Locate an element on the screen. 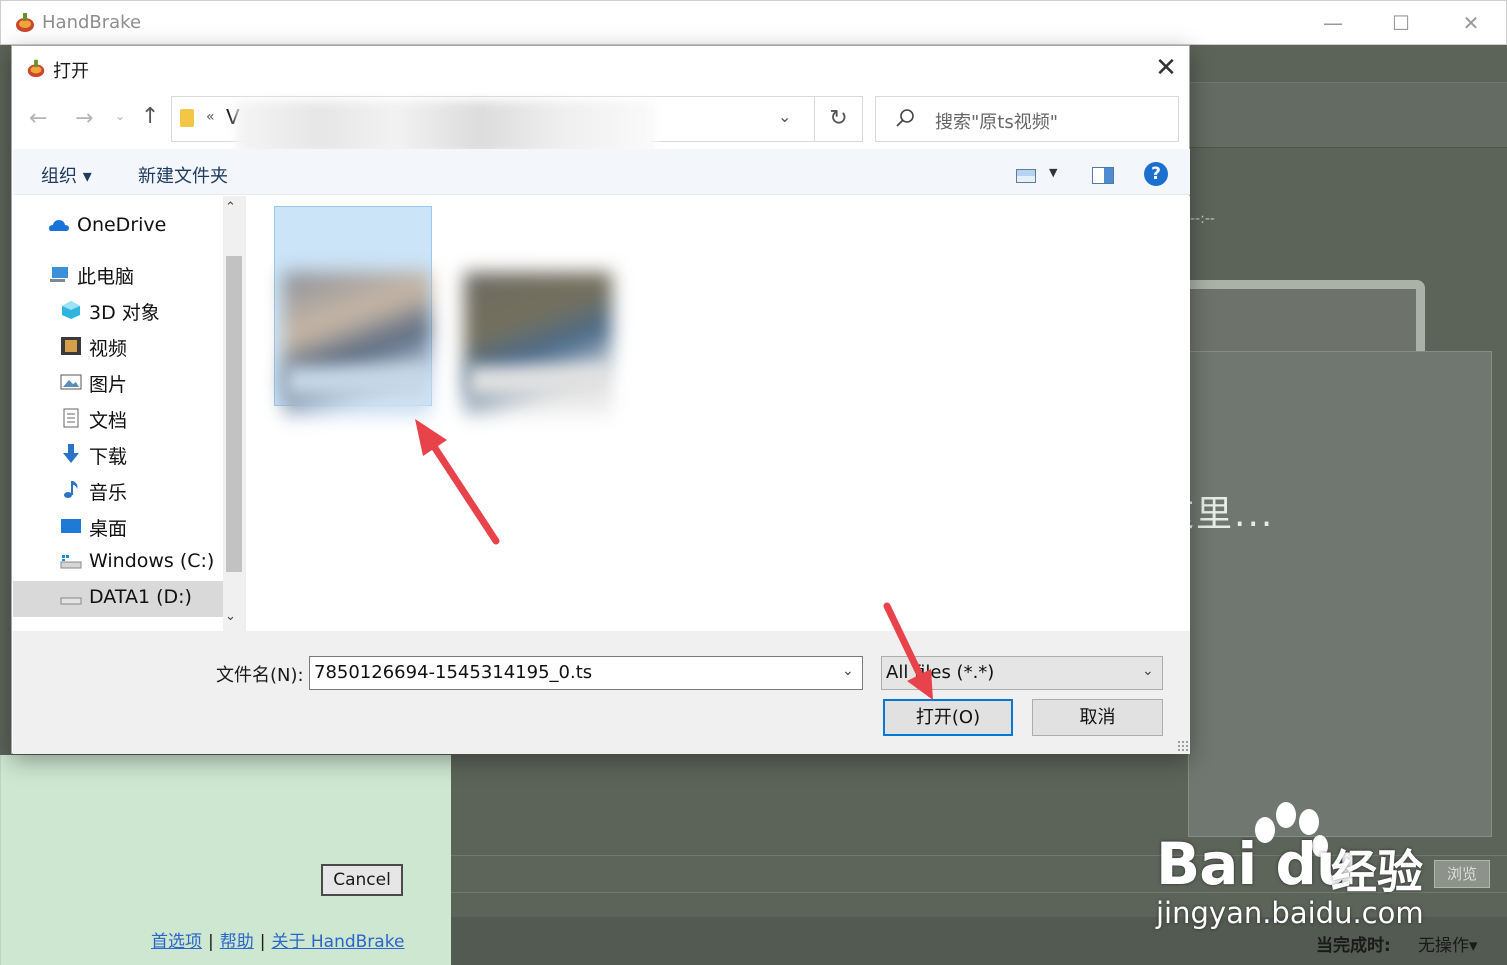  music-icon is located at coordinates (71, 489).